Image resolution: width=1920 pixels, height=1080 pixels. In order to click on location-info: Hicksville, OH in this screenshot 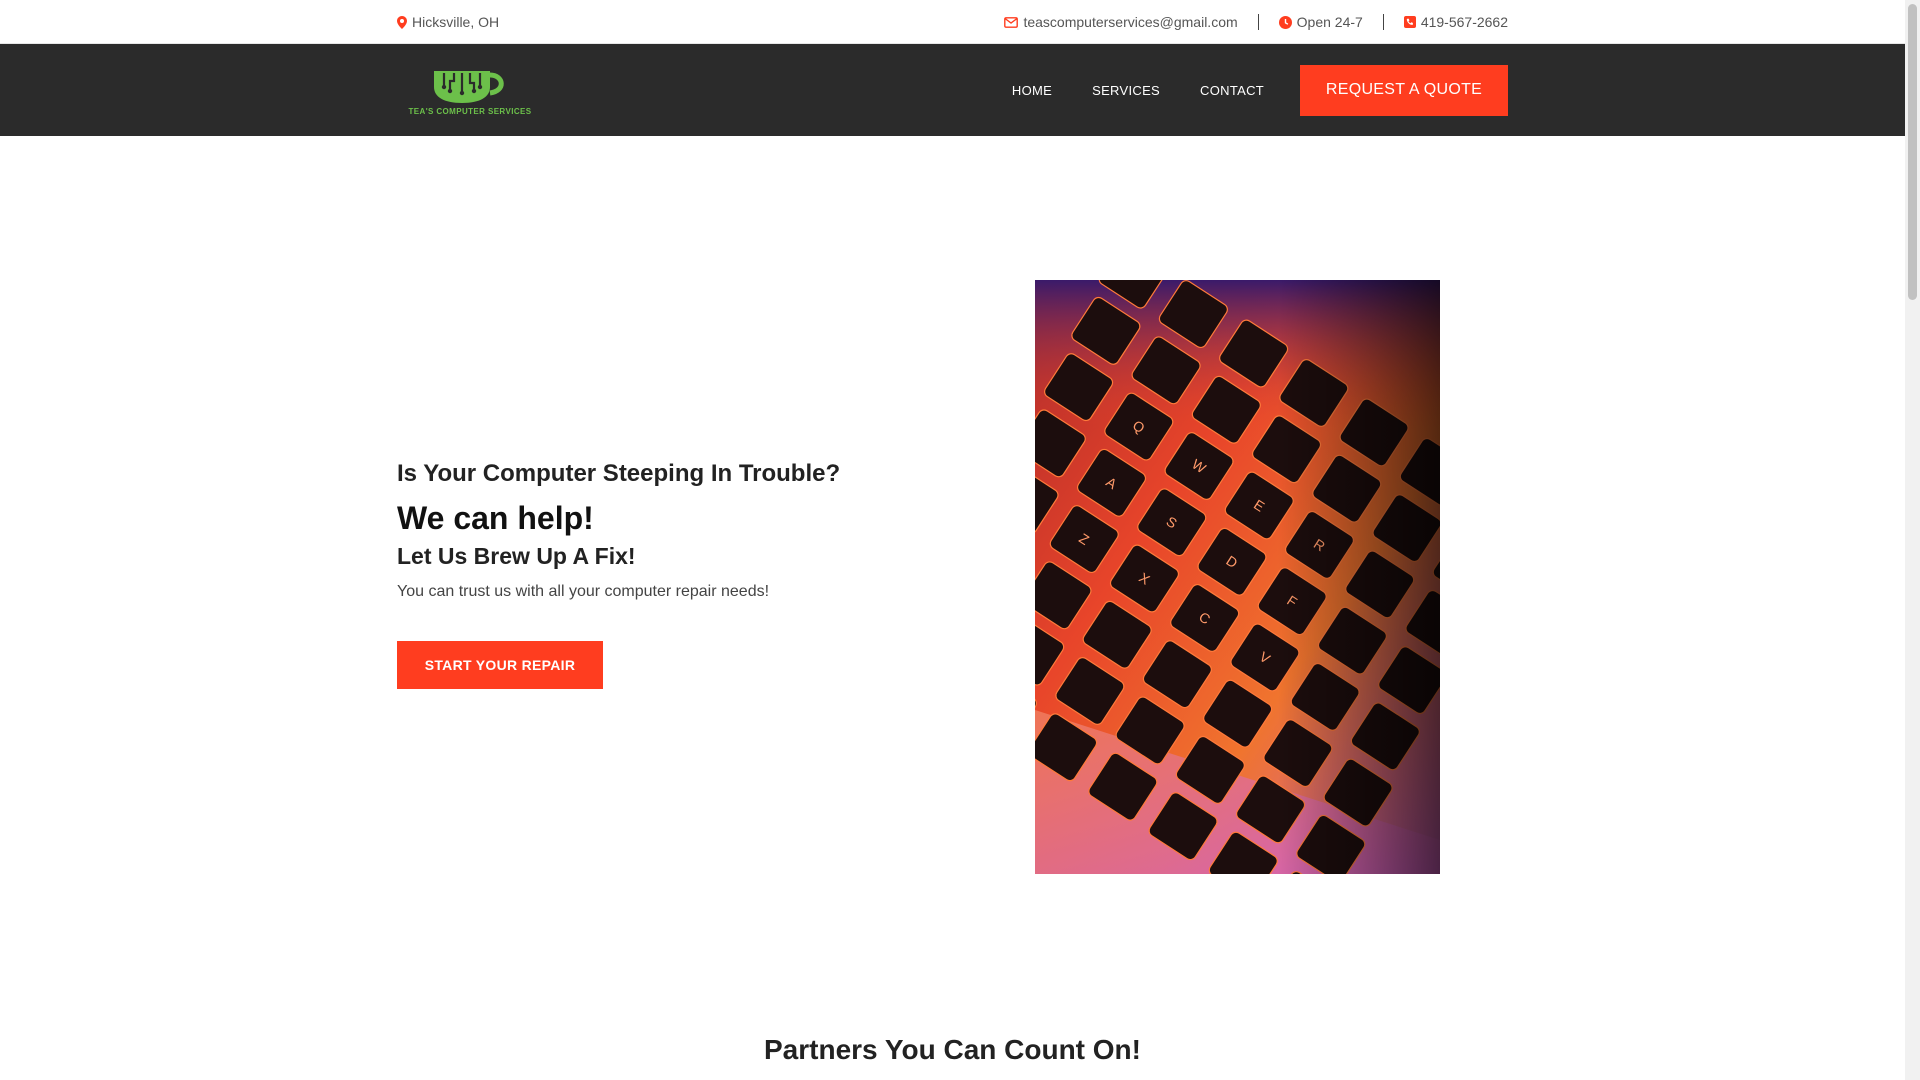, I will do `click(448, 22)`.